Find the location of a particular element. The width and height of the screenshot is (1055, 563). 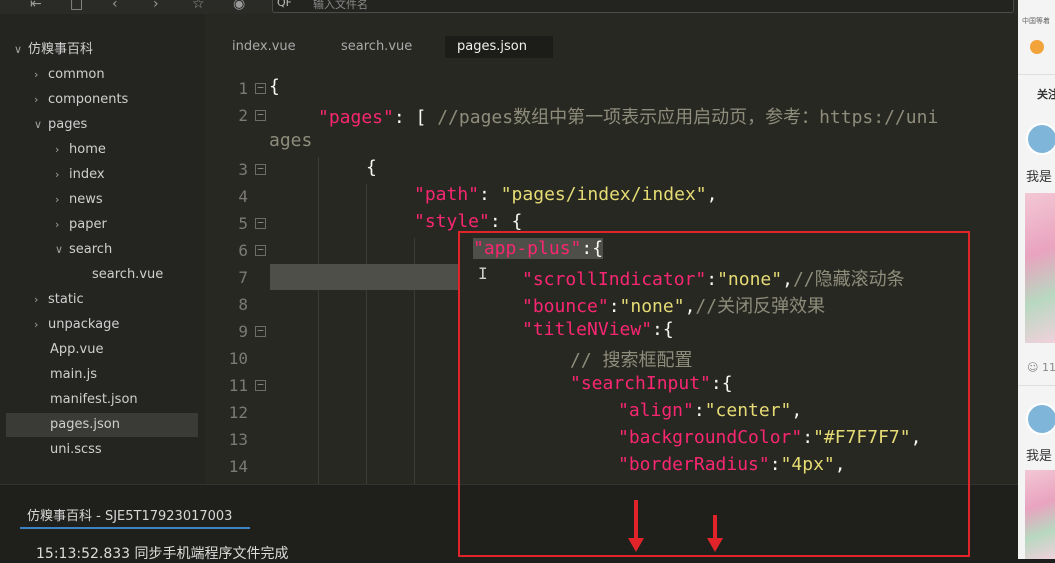

star-icon: ☆ is located at coordinates (198, 6).